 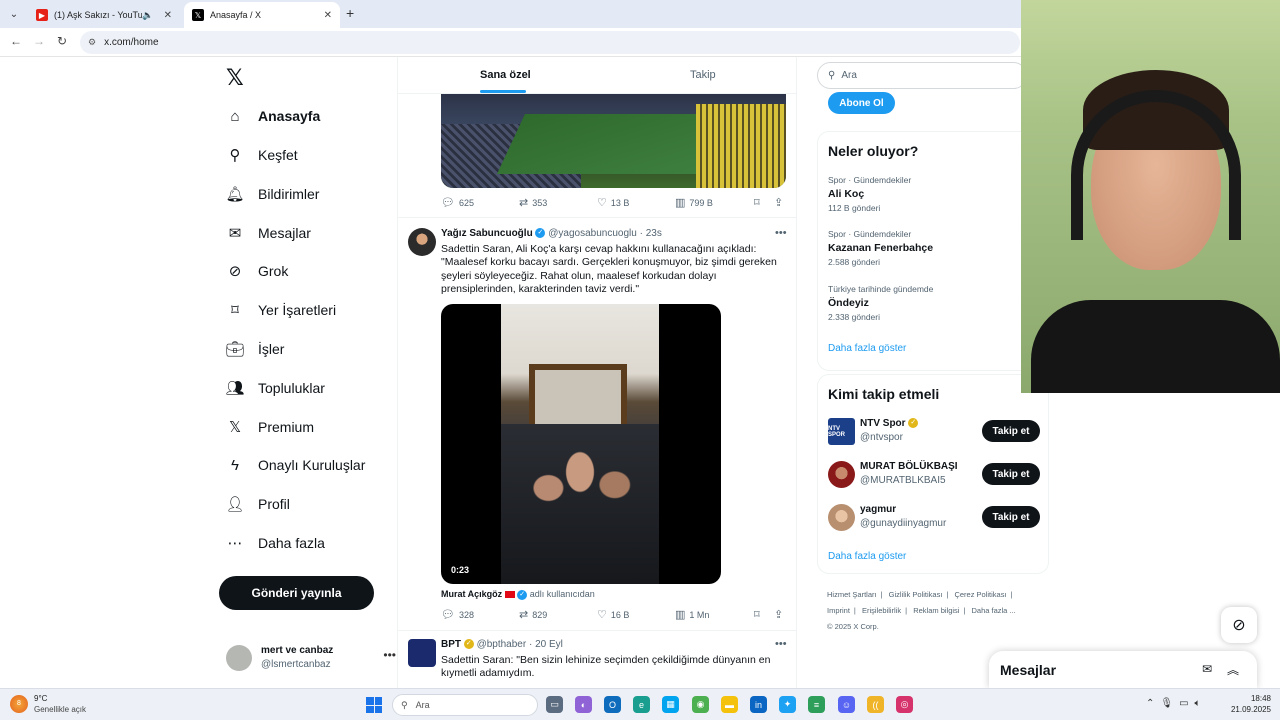 I want to click on chevron-up-icon: ︽, so click(x=1233, y=669).